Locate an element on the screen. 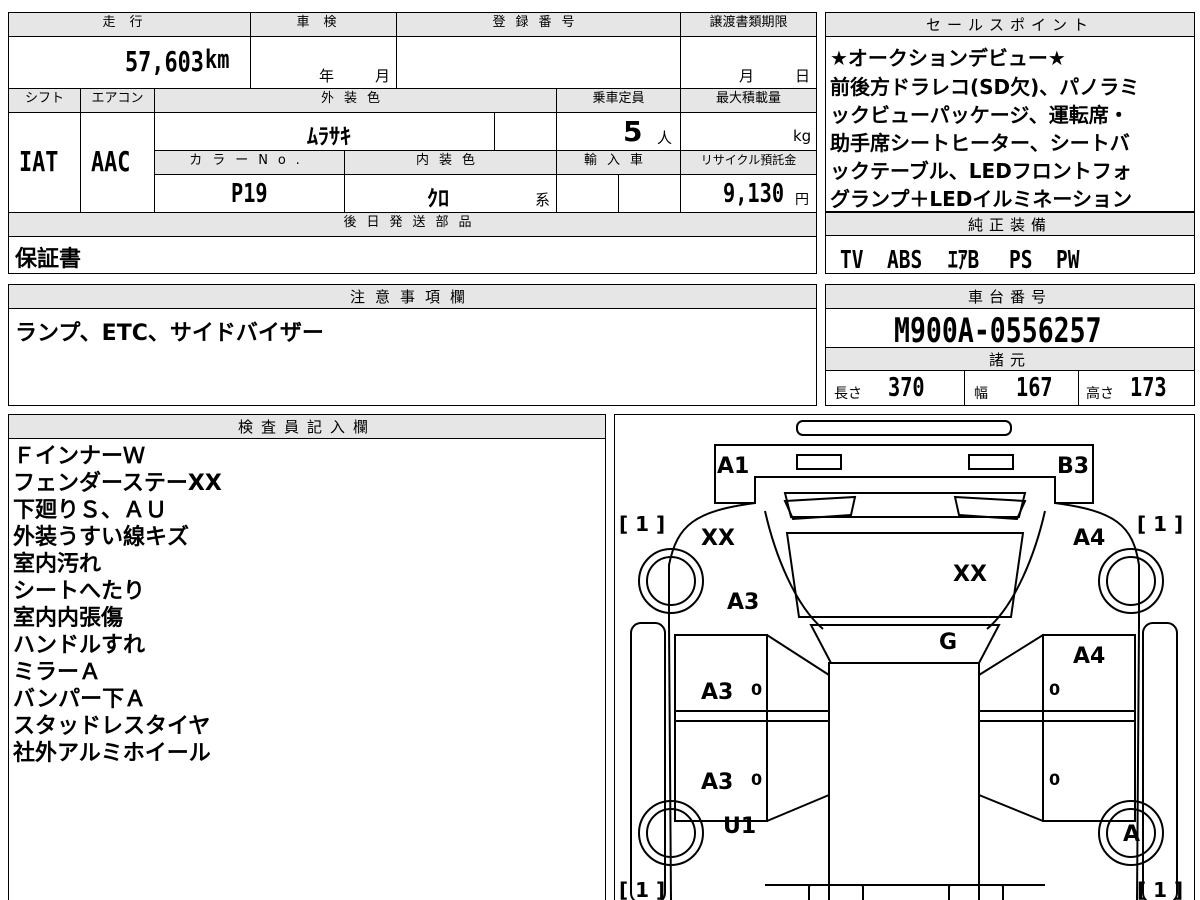 This screenshot has width=1200, height=900. transfer-cell: 月 日 is located at coordinates (748, 63).